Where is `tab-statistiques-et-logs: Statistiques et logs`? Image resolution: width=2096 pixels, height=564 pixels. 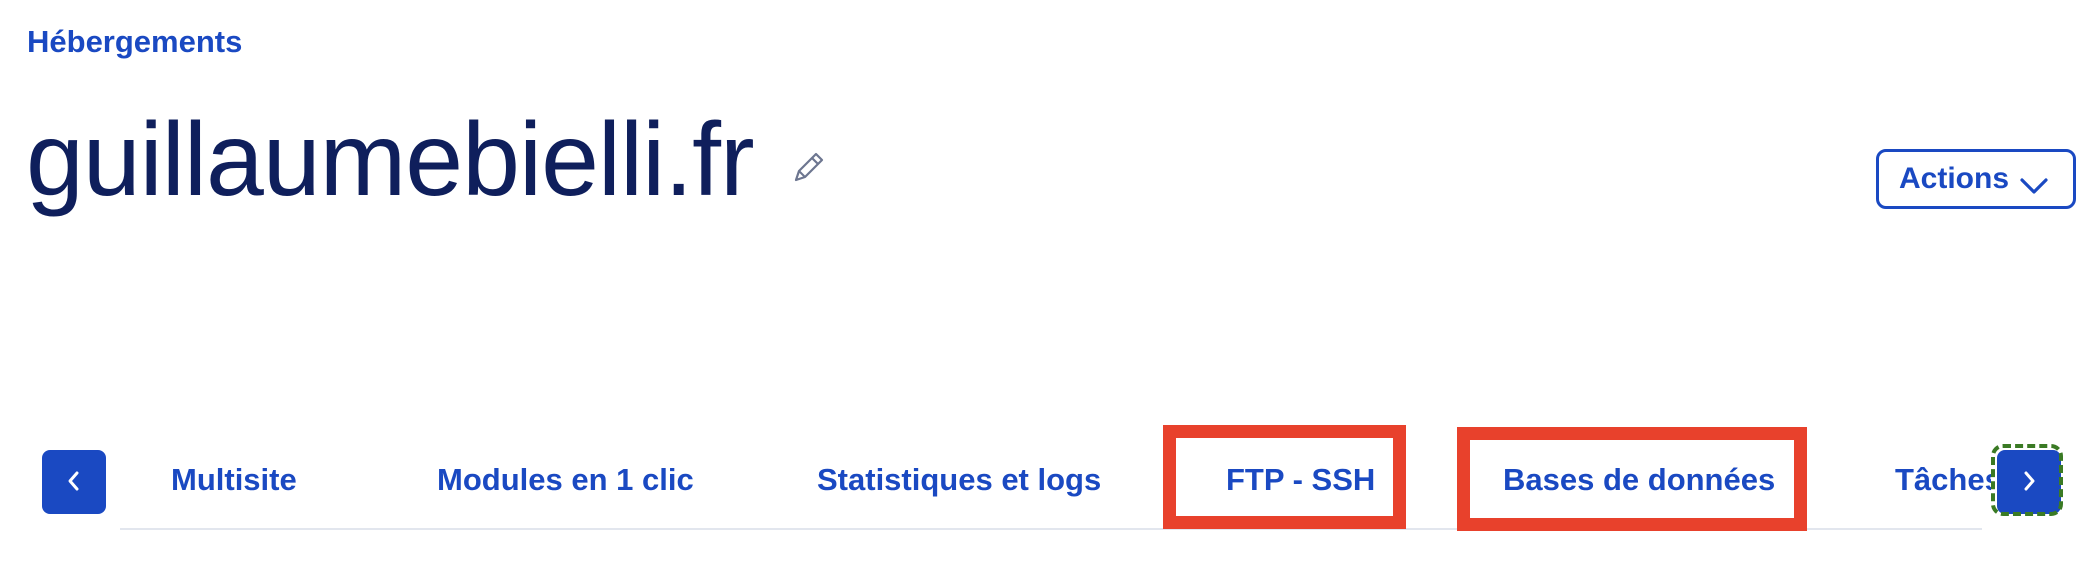 tab-statistiques-et-logs: Statistiques et logs is located at coordinates (959, 480).